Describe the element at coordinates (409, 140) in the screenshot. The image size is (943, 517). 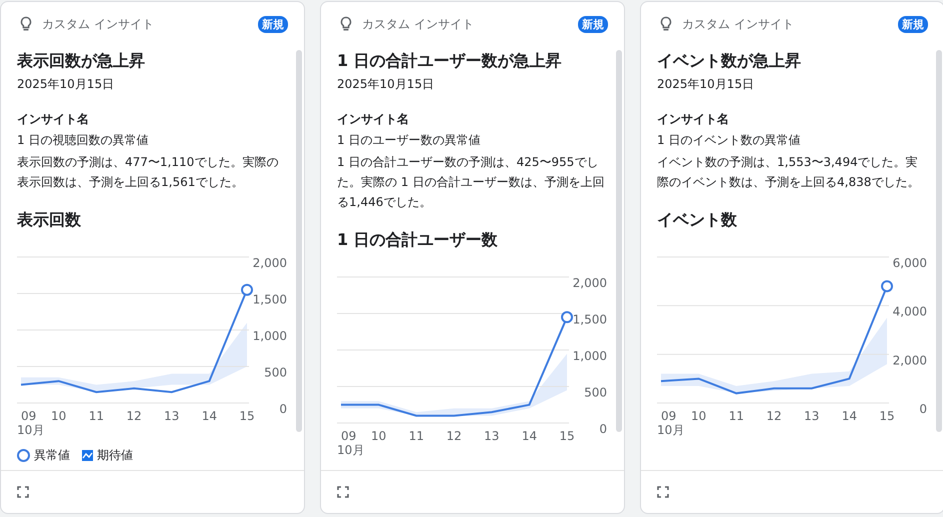
I see `insight-name: 1 日のユーザー数の異常値` at that location.